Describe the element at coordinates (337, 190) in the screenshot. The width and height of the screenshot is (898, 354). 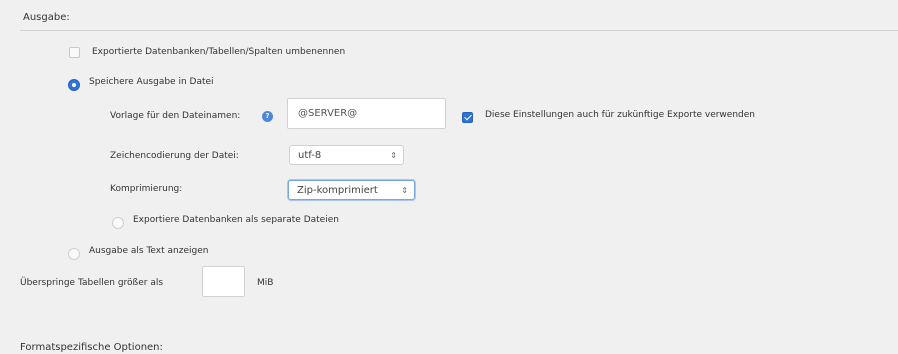
I see `compression-value: Zip-komprimiert` at that location.